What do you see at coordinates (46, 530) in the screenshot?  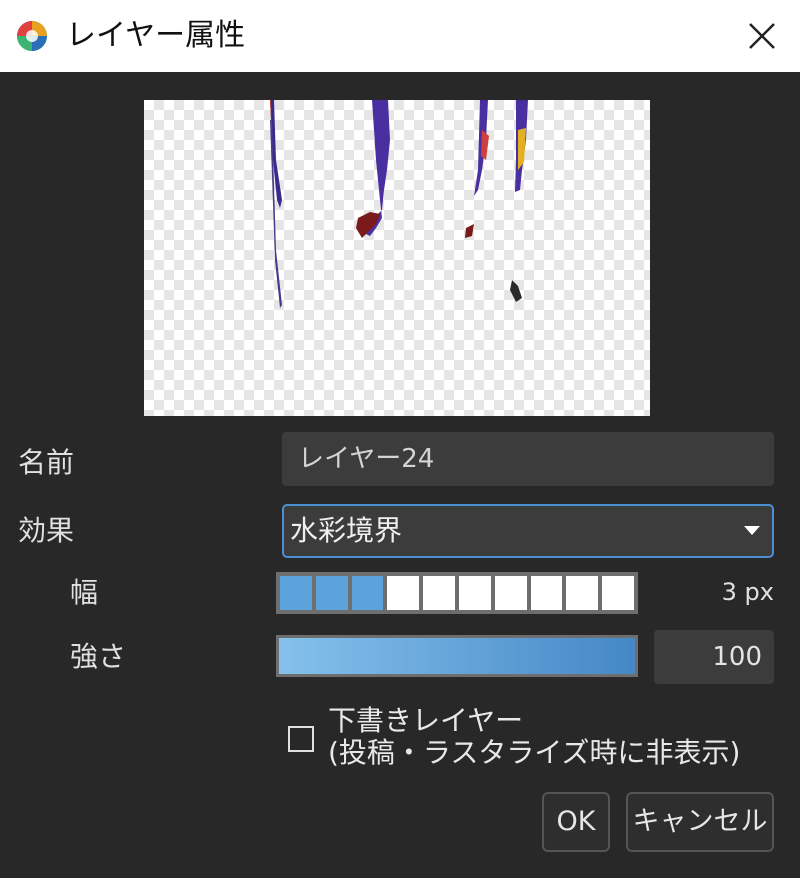 I see `effect-label: 効果` at bounding box center [46, 530].